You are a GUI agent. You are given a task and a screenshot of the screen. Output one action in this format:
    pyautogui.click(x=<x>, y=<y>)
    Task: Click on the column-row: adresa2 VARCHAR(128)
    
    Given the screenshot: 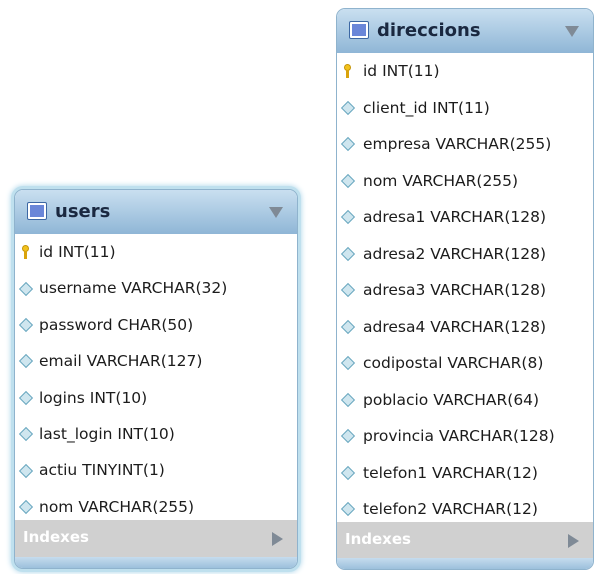 What is the action you would take?
    pyautogui.click(x=465, y=254)
    